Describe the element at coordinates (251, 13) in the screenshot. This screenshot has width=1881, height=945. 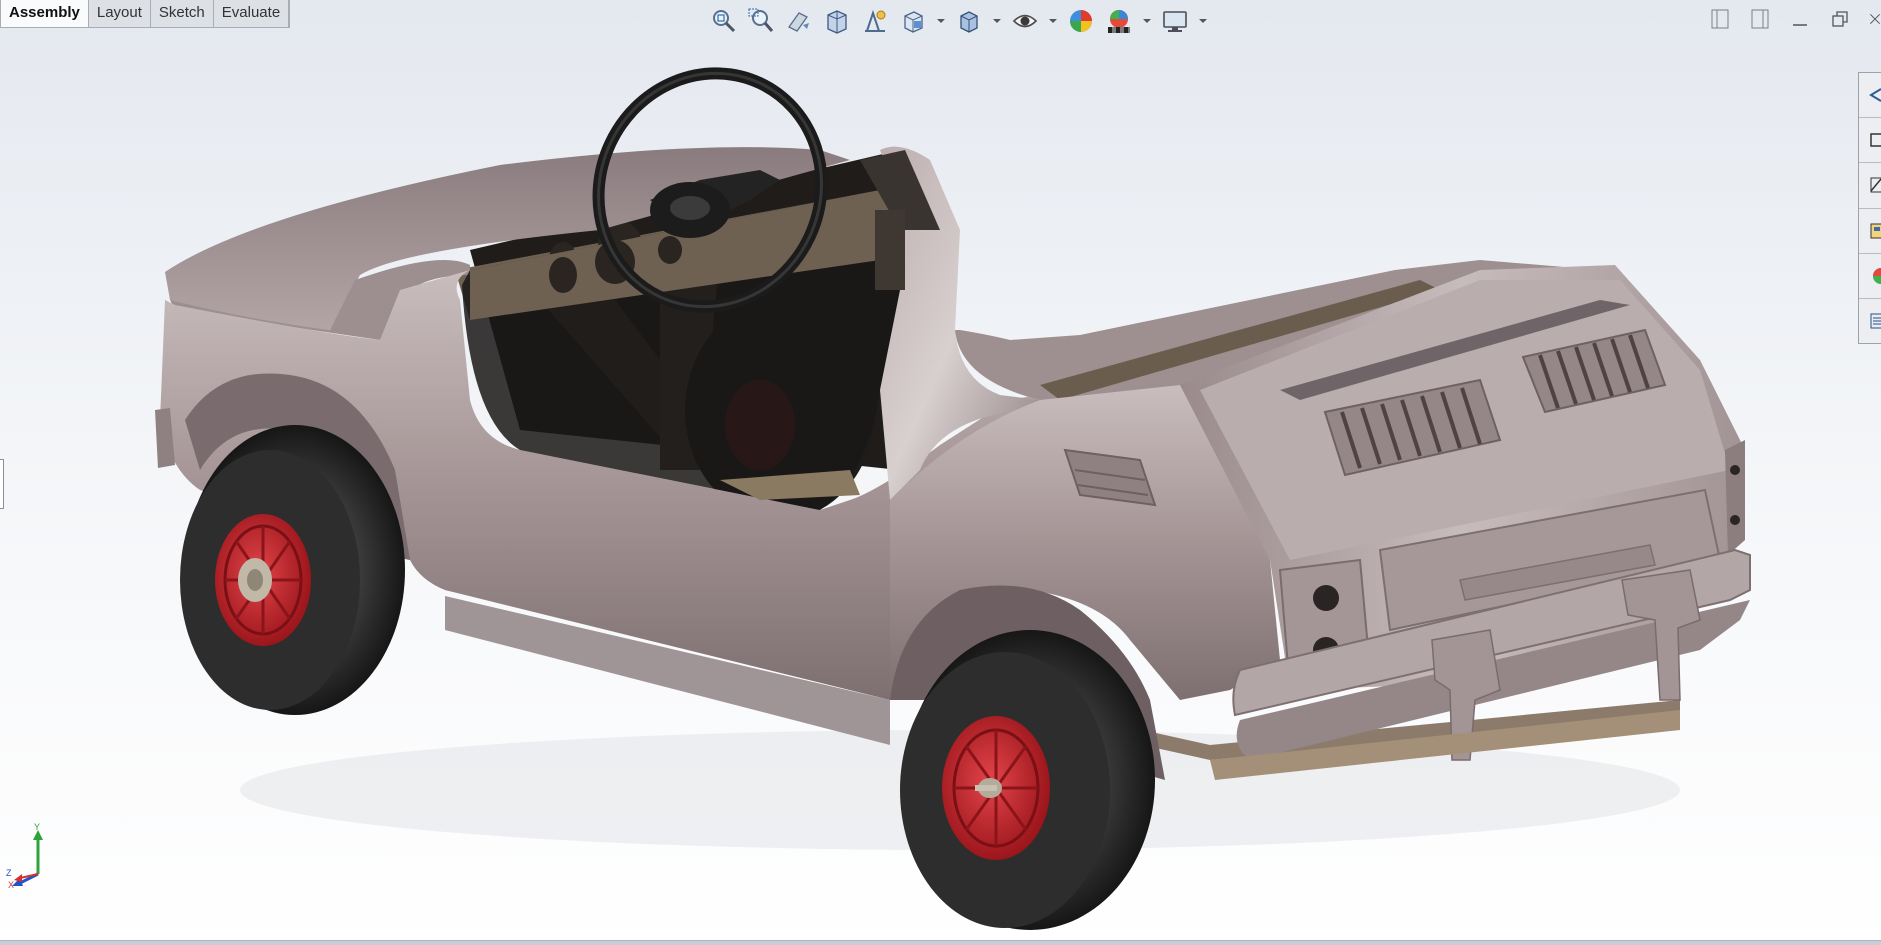
I see `tab-evaluate: Evaluate` at that location.